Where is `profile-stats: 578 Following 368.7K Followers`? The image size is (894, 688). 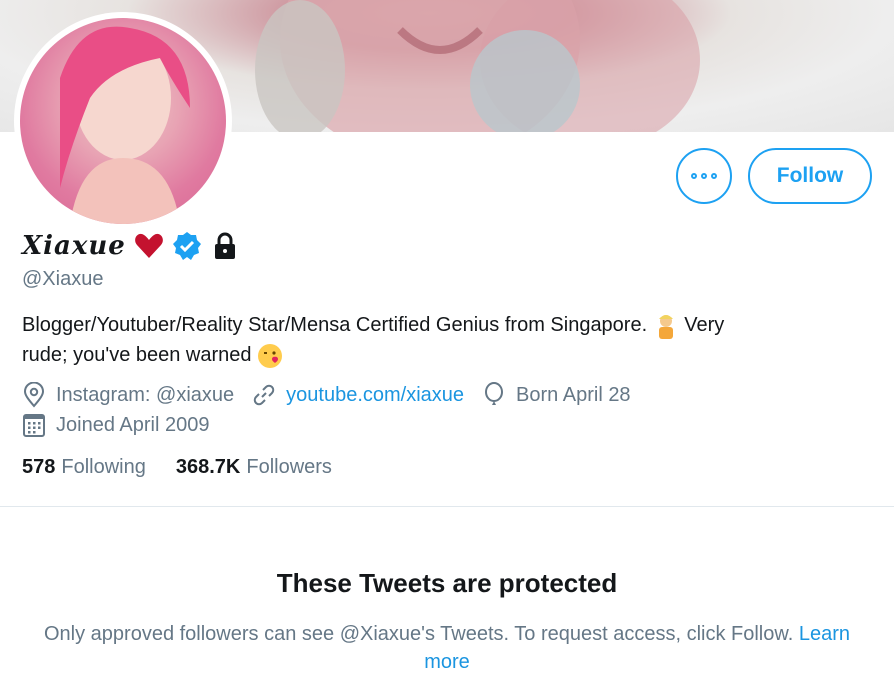
profile-stats: 578 Following 368.7K Followers is located at coordinates (192, 467).